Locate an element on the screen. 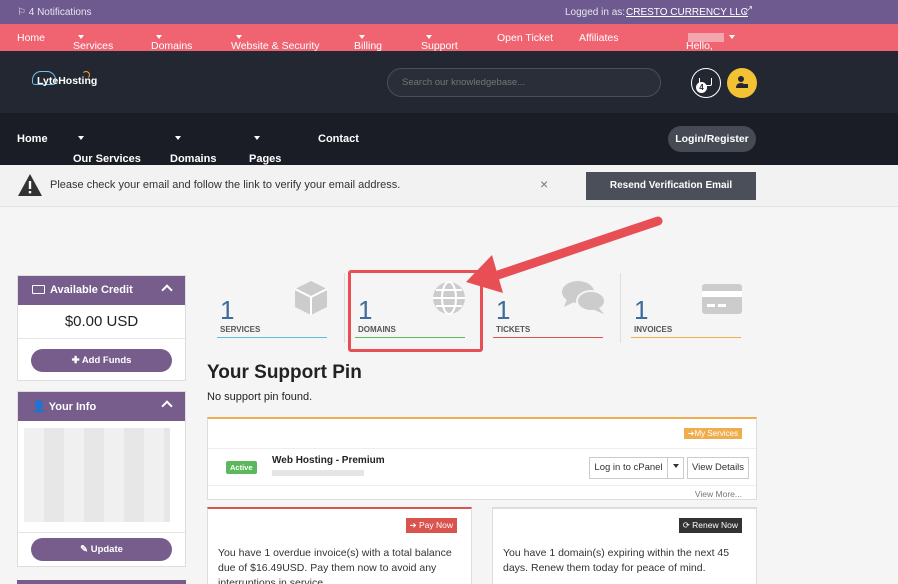 The width and height of the screenshot is (898, 584). credit-panel: Available Credit $0.00 USD ✚ Add Funds is located at coordinates (101, 328).